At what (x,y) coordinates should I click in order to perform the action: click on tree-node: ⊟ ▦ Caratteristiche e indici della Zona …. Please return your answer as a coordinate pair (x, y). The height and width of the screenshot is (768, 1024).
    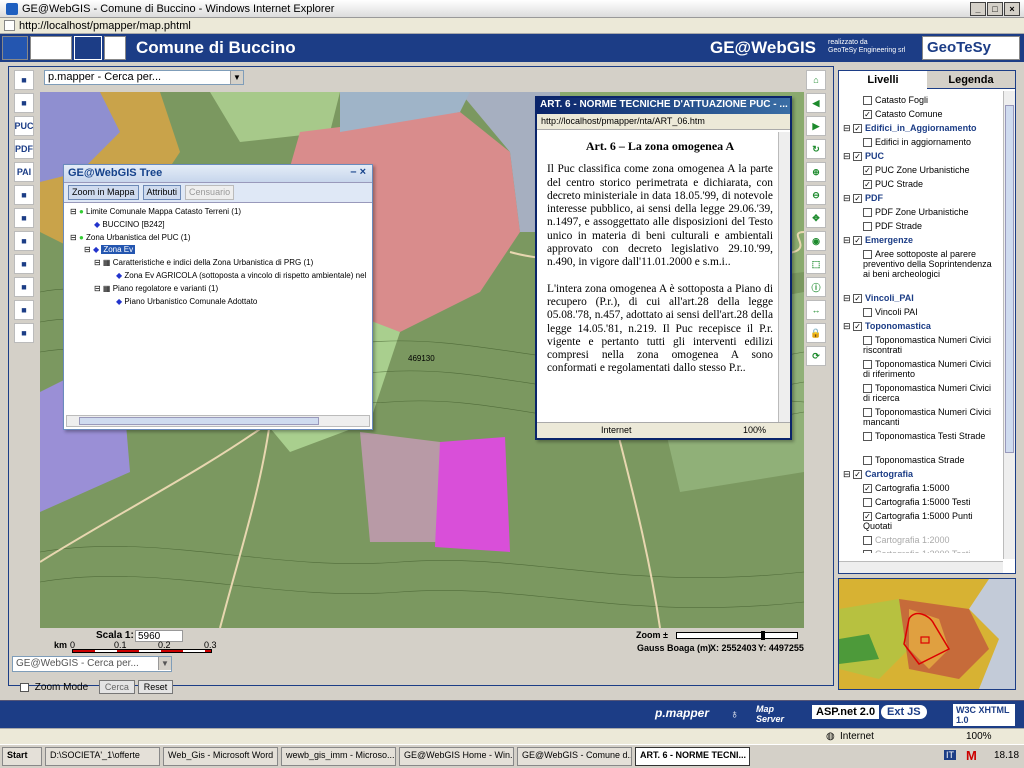
    Looking at the image, I should click on (203, 262).